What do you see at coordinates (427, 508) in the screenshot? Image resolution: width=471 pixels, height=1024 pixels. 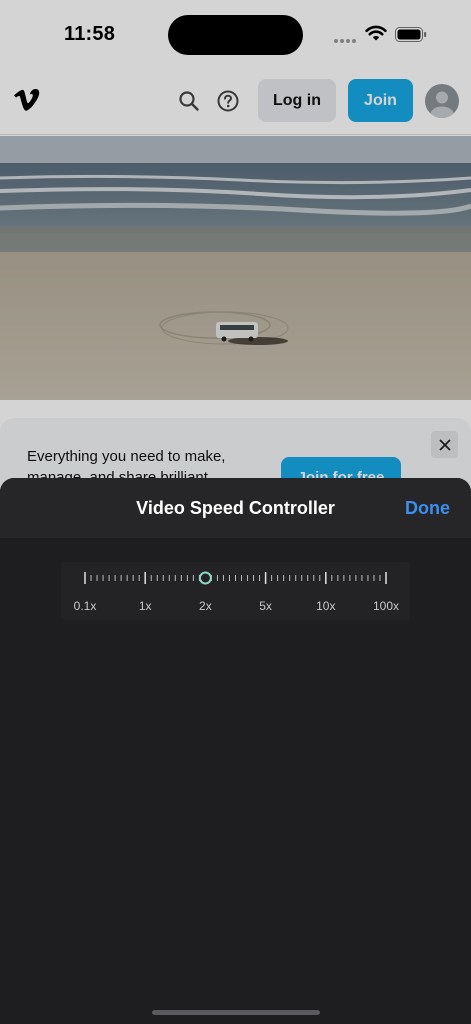 I see `done-button: Done` at bounding box center [427, 508].